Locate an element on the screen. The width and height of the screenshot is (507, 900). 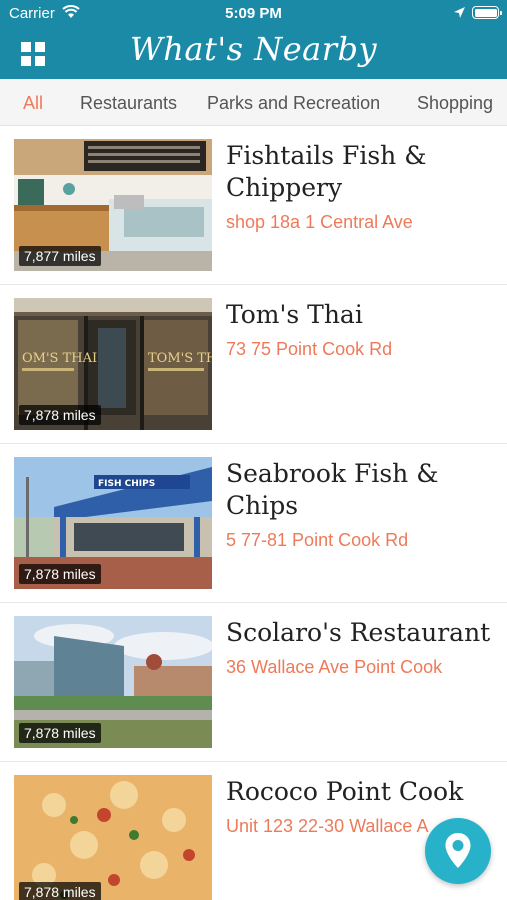
place-name: Seabrook Fish & Chips is located at coordinates (332, 489).